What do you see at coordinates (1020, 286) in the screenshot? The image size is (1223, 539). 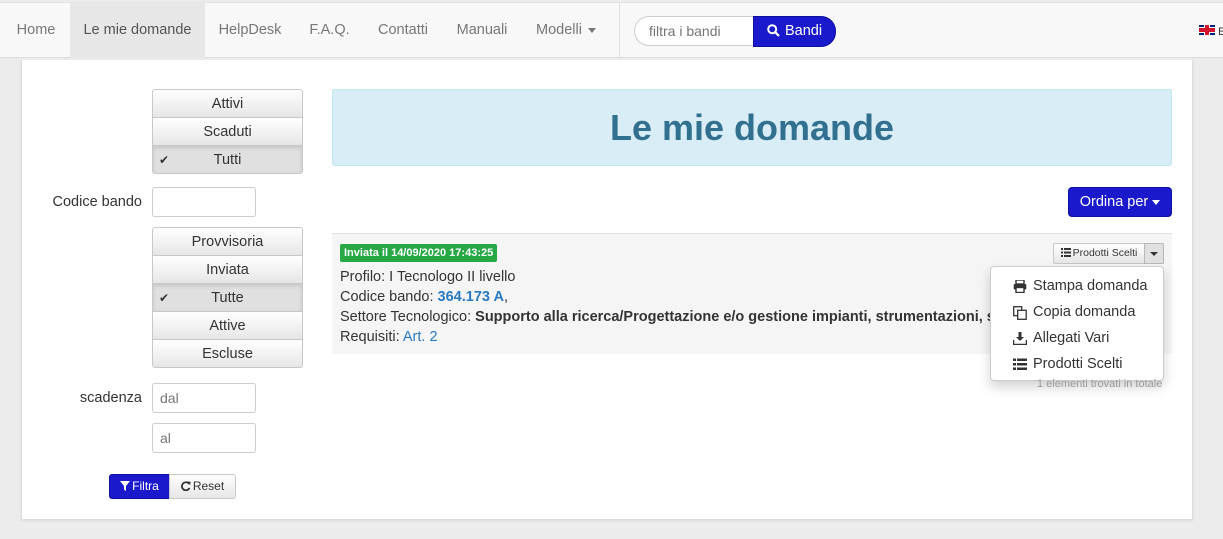 I see `print-icon` at bounding box center [1020, 286].